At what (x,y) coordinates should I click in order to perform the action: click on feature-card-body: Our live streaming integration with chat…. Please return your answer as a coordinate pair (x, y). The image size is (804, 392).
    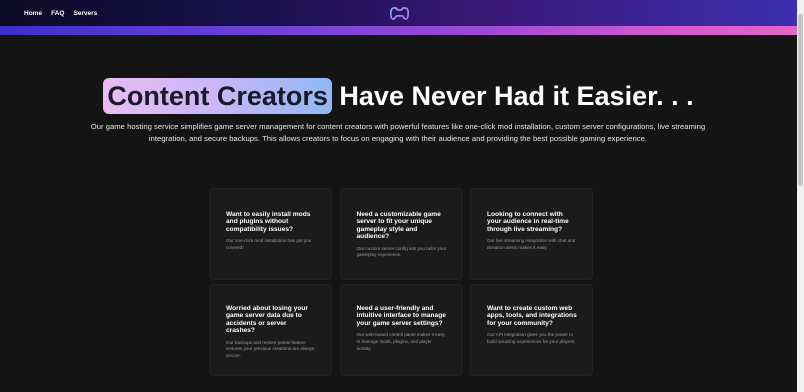
    Looking at the image, I should click on (531, 244).